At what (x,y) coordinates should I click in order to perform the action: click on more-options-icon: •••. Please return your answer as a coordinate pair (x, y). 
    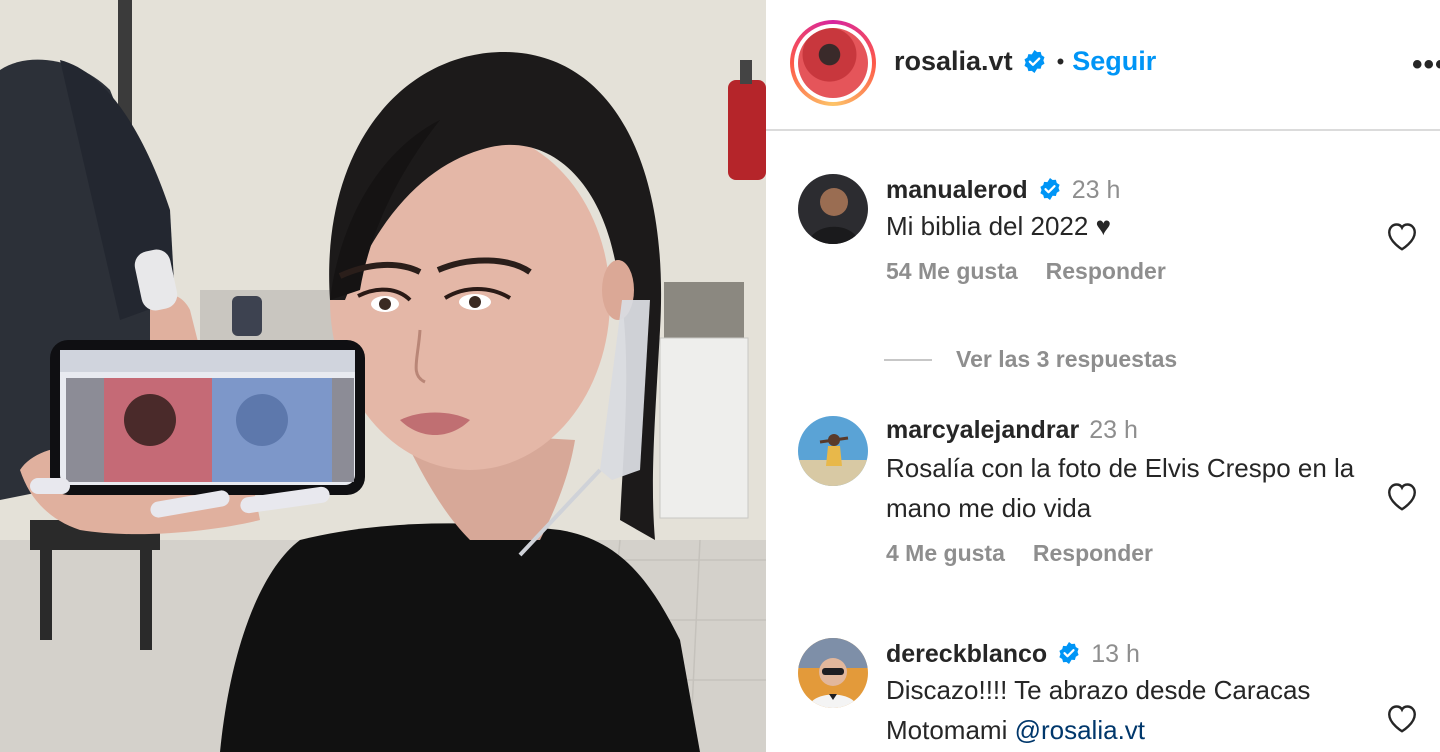
    Looking at the image, I should click on (1426, 65).